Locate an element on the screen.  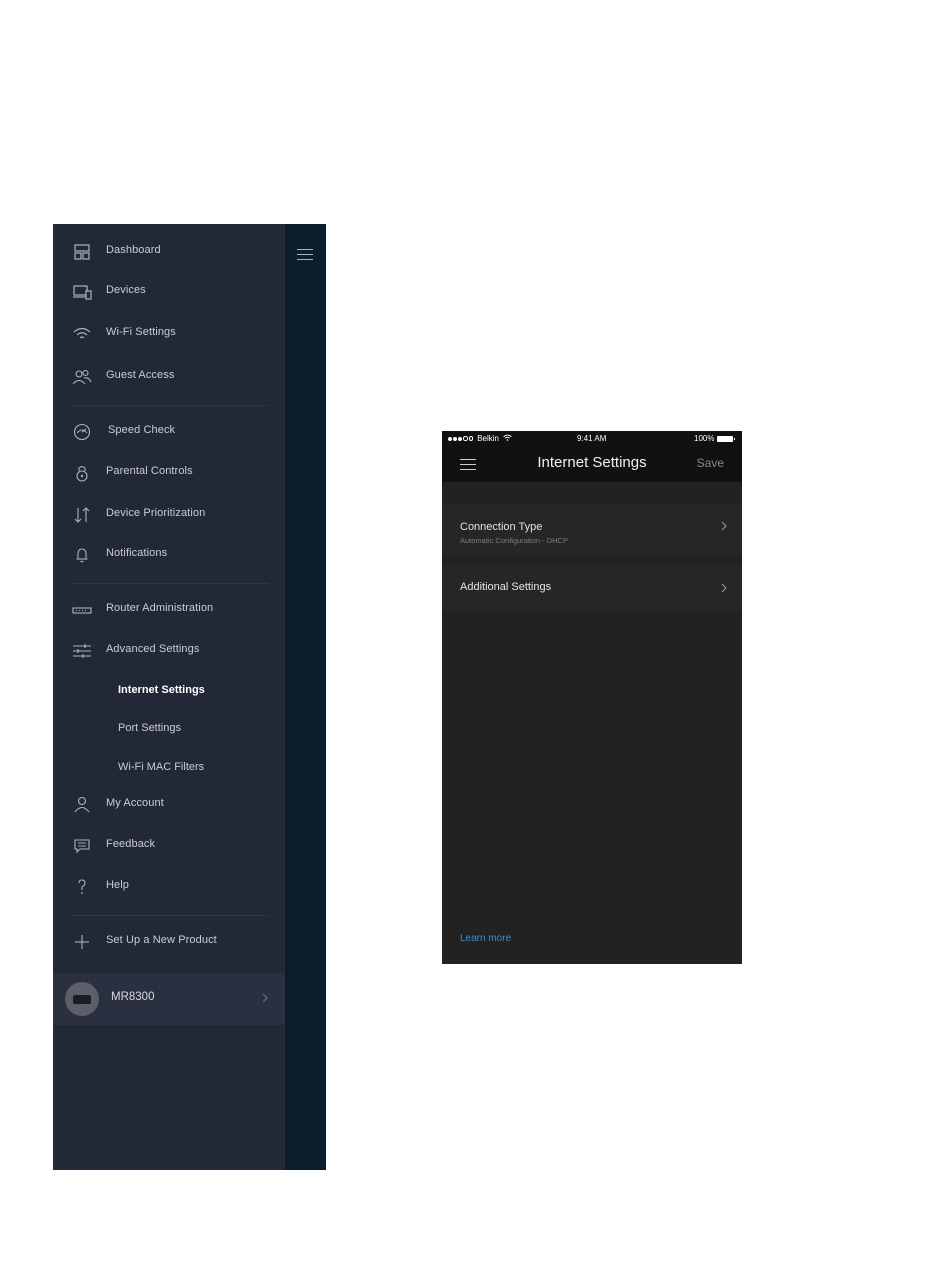
nav-item-feedback: Feedback is located at coordinates (169, 846).